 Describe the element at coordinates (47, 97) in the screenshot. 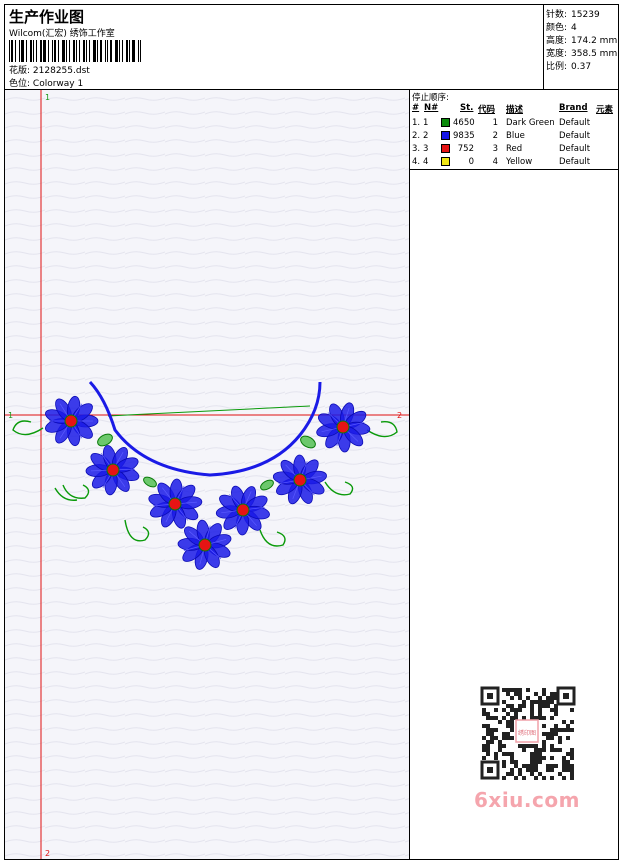

I see `axis-label-v-top: 1` at that location.